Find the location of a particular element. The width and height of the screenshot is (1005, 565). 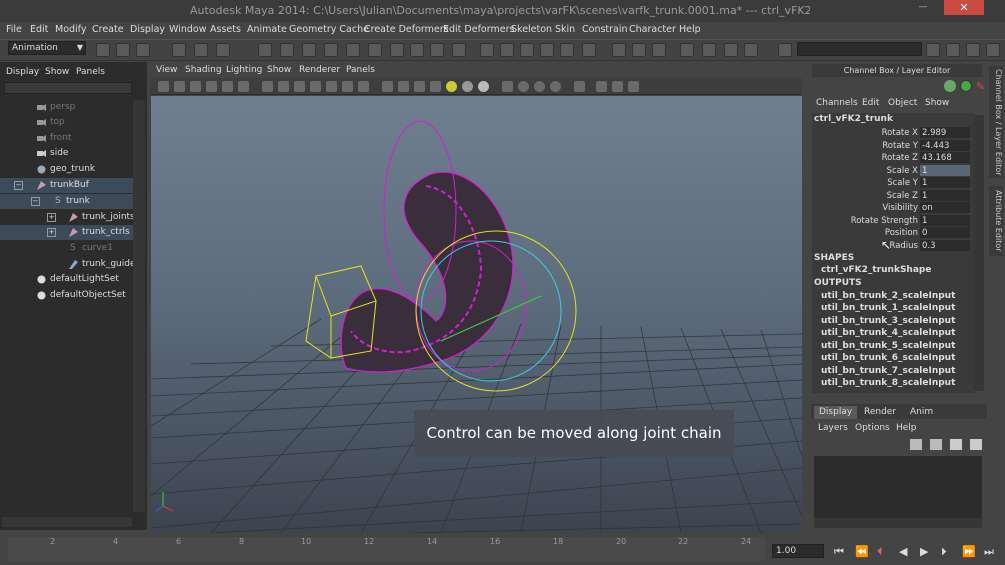

display-edges-icon is located at coordinates (617, 86).